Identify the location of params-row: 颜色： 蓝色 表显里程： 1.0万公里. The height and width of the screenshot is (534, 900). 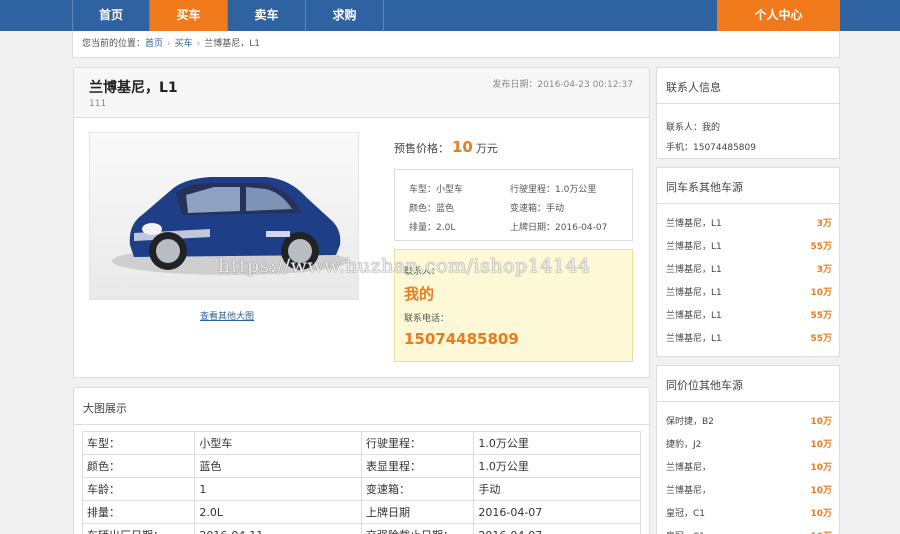
(361, 466).